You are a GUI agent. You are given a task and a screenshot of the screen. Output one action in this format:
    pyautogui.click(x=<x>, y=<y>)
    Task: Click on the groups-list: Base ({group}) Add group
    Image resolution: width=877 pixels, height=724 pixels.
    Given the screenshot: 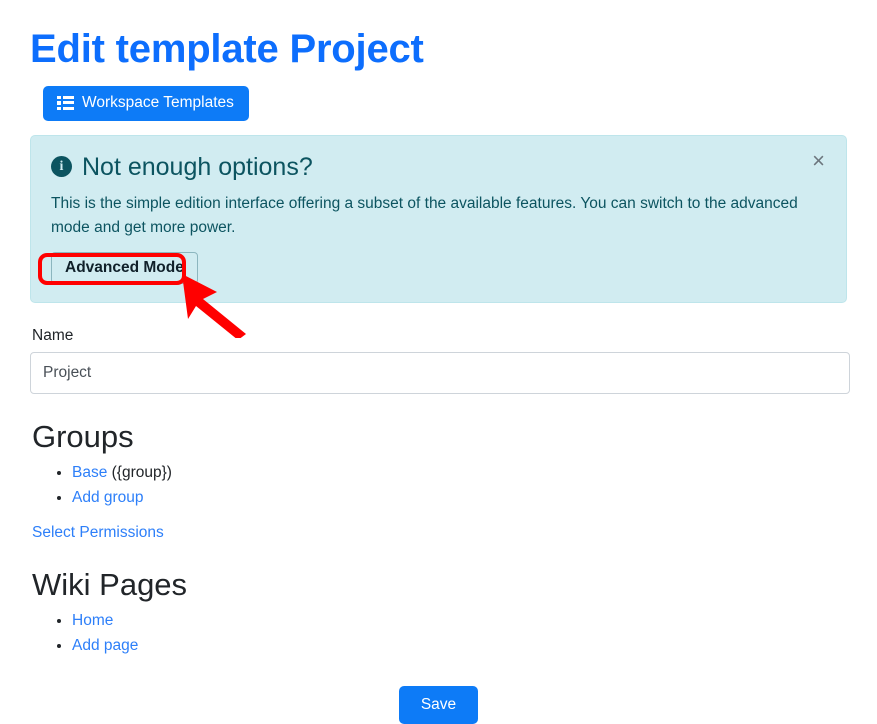 What is the action you would take?
    pyautogui.click(x=438, y=485)
    